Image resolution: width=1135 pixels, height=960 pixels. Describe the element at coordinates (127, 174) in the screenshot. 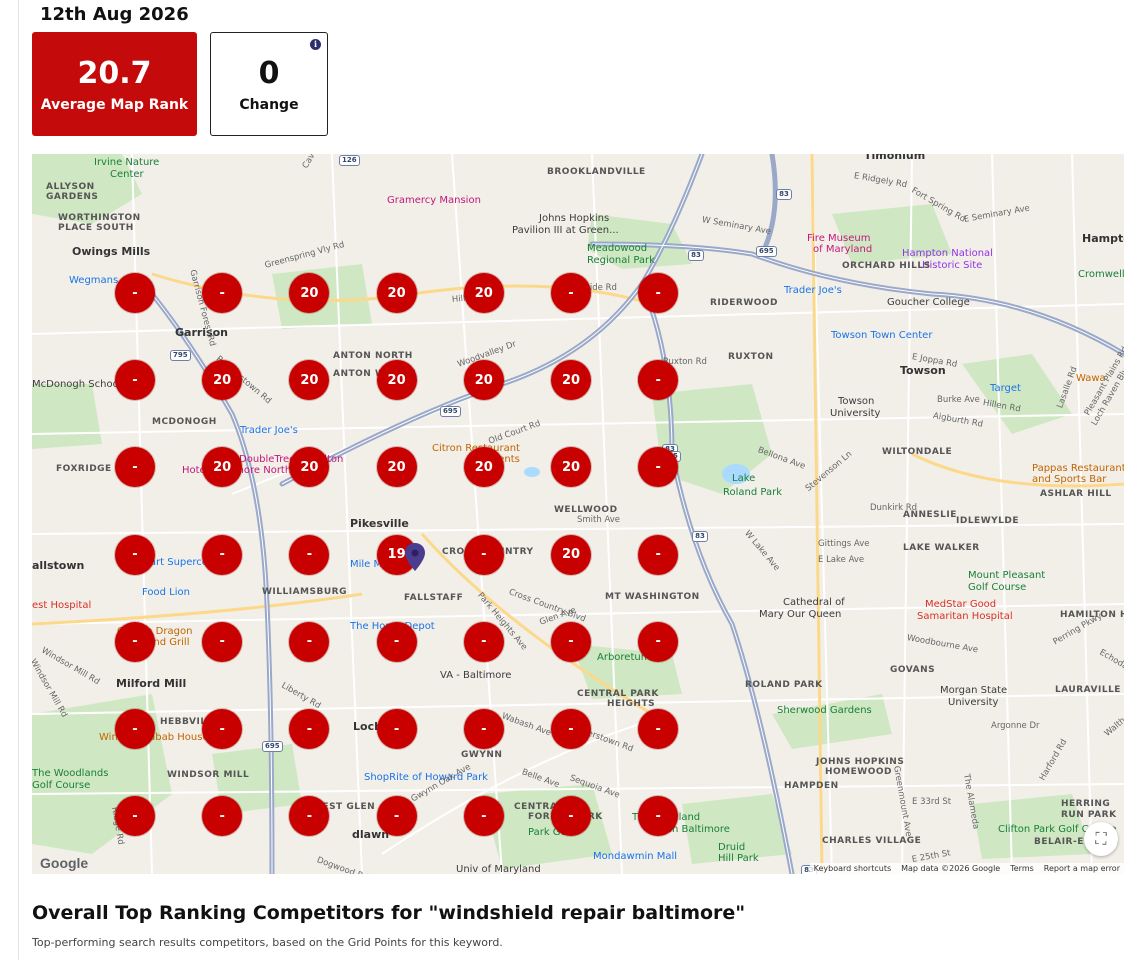

I see `map-place-label: Center` at that location.